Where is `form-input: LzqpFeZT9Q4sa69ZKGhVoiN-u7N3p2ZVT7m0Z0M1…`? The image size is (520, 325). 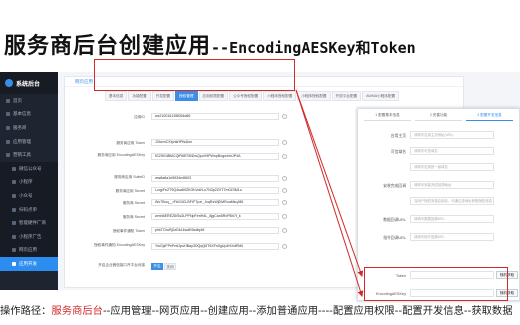
form-input: LzqpFeZT9Q4sa69ZKGhVoiN-u7N3p2ZVT7m0Z0M1… is located at coordinates (215, 190).